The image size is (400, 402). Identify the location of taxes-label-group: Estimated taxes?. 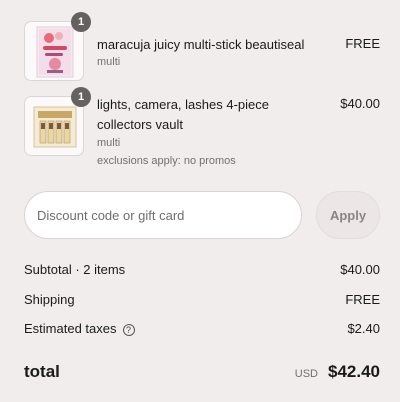
(79, 328).